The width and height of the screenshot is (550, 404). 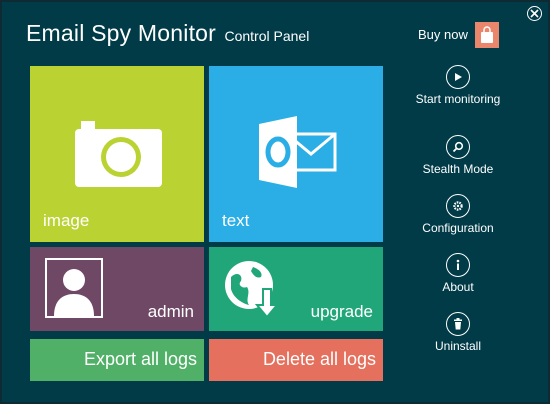 I want to click on uninstall-button: Uninstall, so click(x=458, y=332).